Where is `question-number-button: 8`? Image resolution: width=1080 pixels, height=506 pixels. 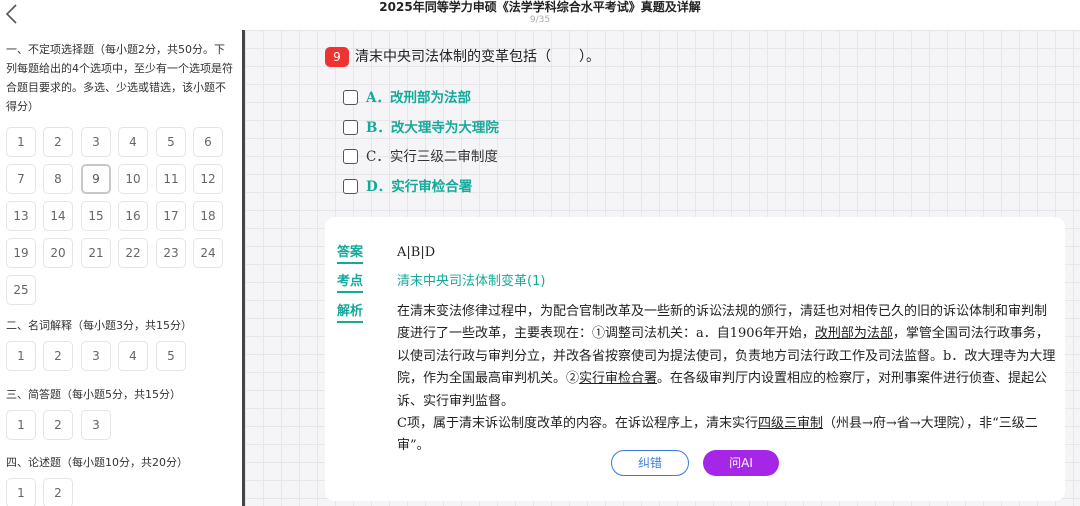
question-number-button: 8 is located at coordinates (58, 179).